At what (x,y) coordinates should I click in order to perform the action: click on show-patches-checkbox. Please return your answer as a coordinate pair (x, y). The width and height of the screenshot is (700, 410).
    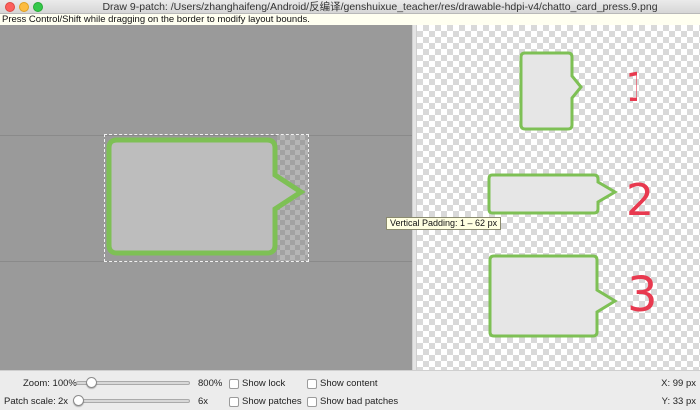
    Looking at the image, I should click on (234, 402).